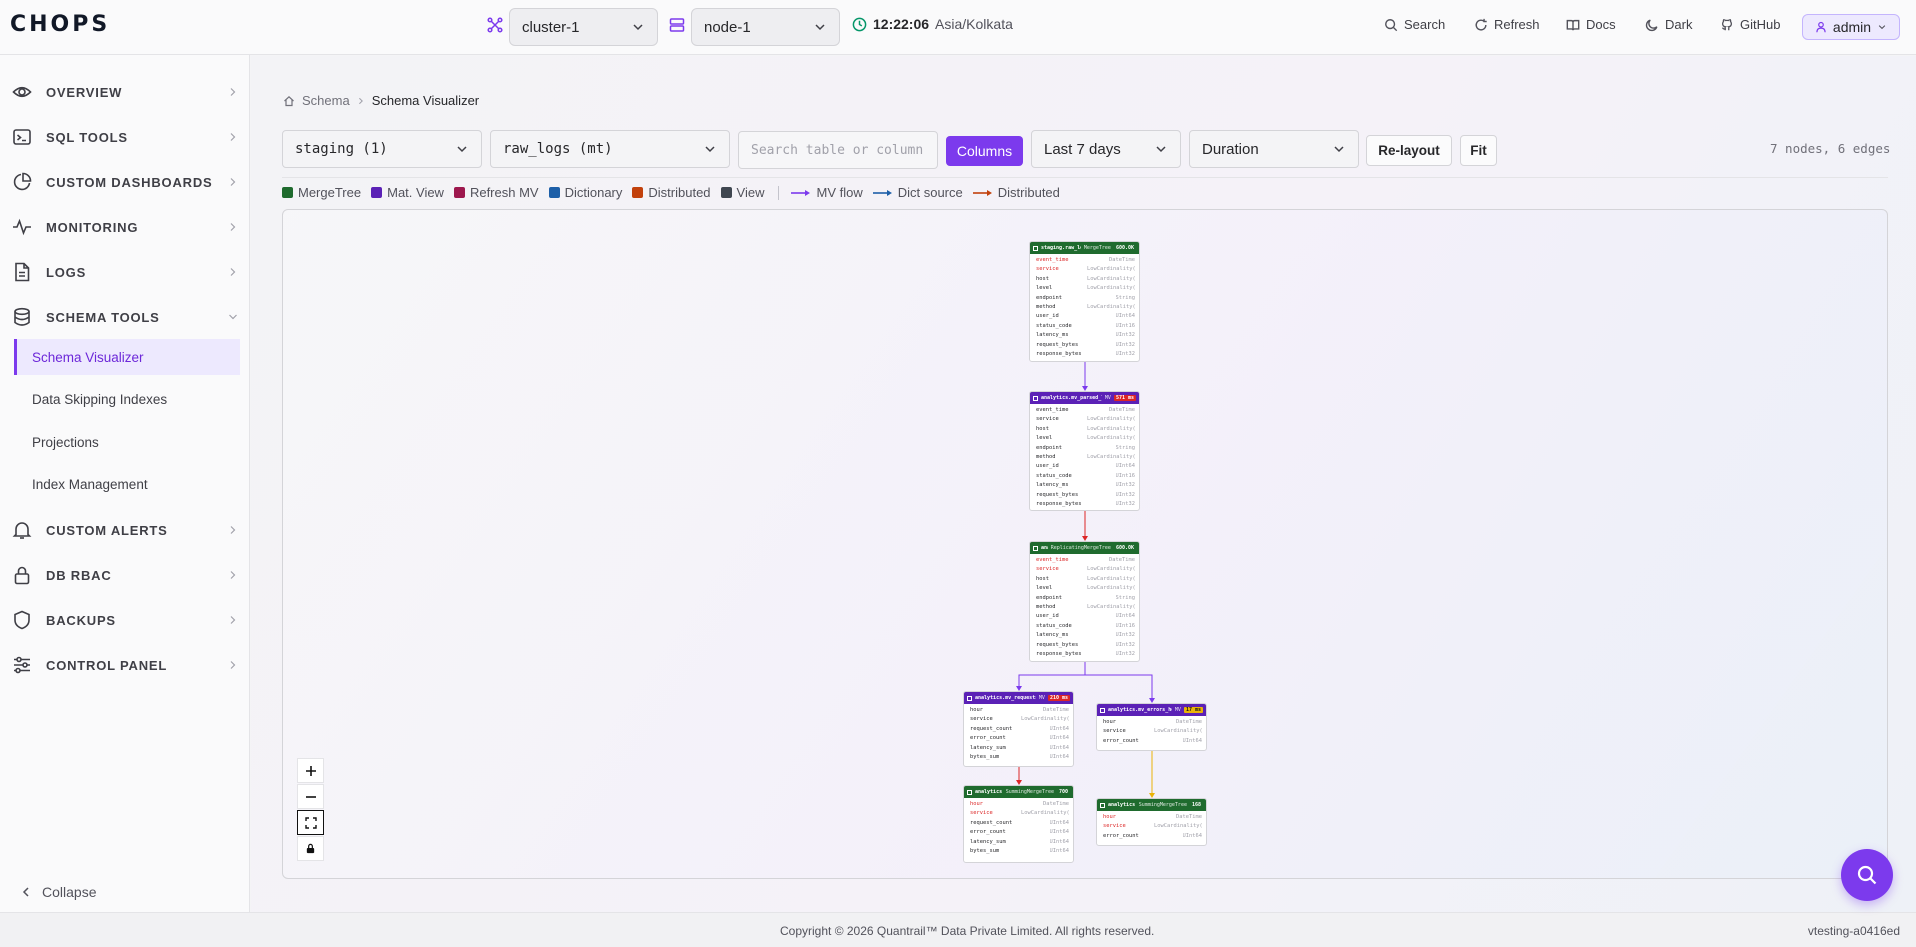 This screenshot has height=947, width=1916. What do you see at coordinates (310, 822) in the screenshot?
I see `fit-view-button` at bounding box center [310, 822].